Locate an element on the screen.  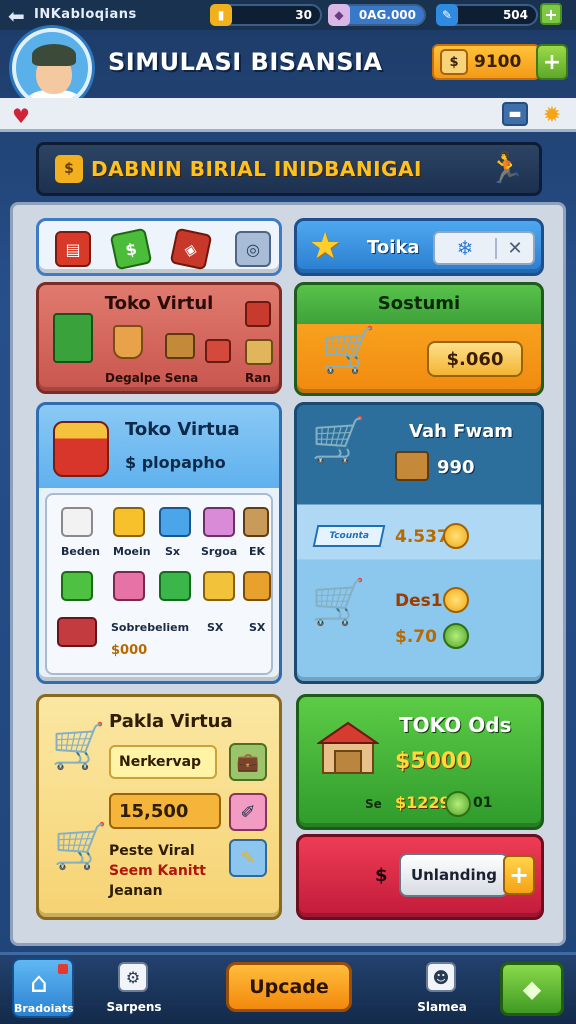
shop-card-vah-fwam: 🛒 Vah Fwam 990 Tcounta 4.537 🛒 Des1 $.70 is located at coordinates (419, 543).